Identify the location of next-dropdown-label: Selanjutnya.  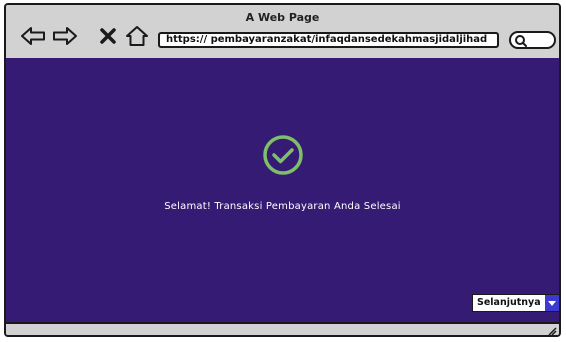
(509, 302).